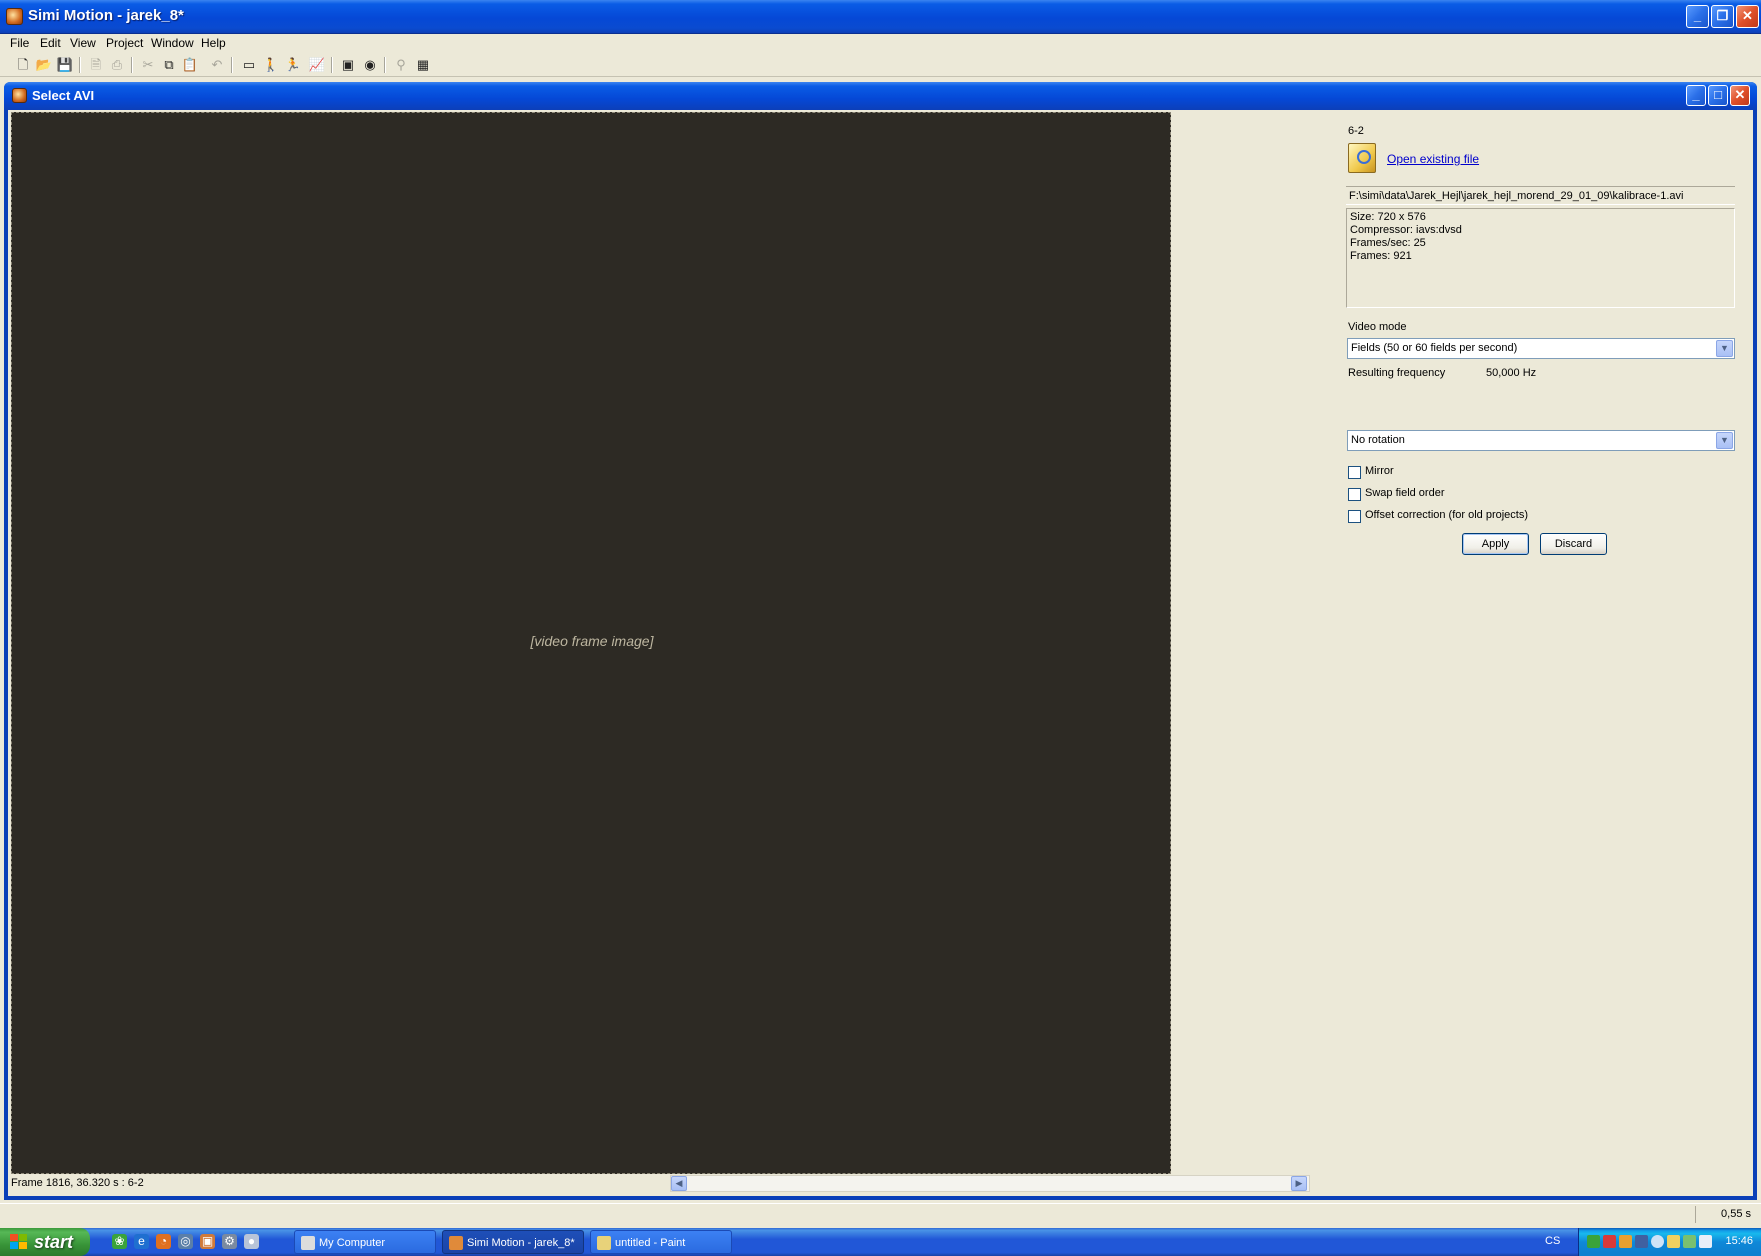  What do you see at coordinates (83, 43) in the screenshot?
I see `menu-view: View` at bounding box center [83, 43].